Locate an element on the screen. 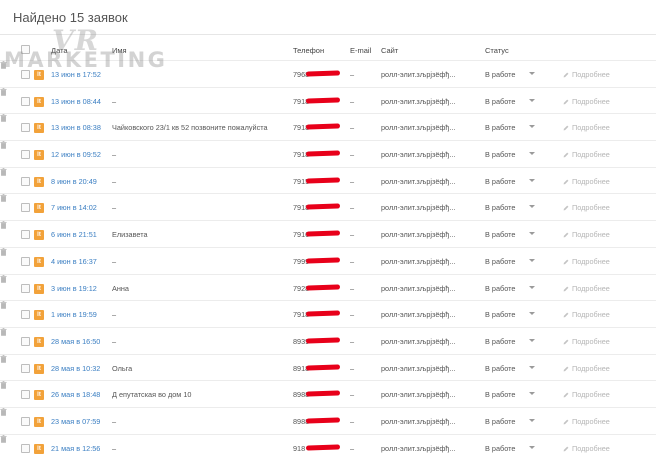 Image resolution: width=656 pixels, height=458 pixels. header-status: Статус is located at coordinates (497, 50).